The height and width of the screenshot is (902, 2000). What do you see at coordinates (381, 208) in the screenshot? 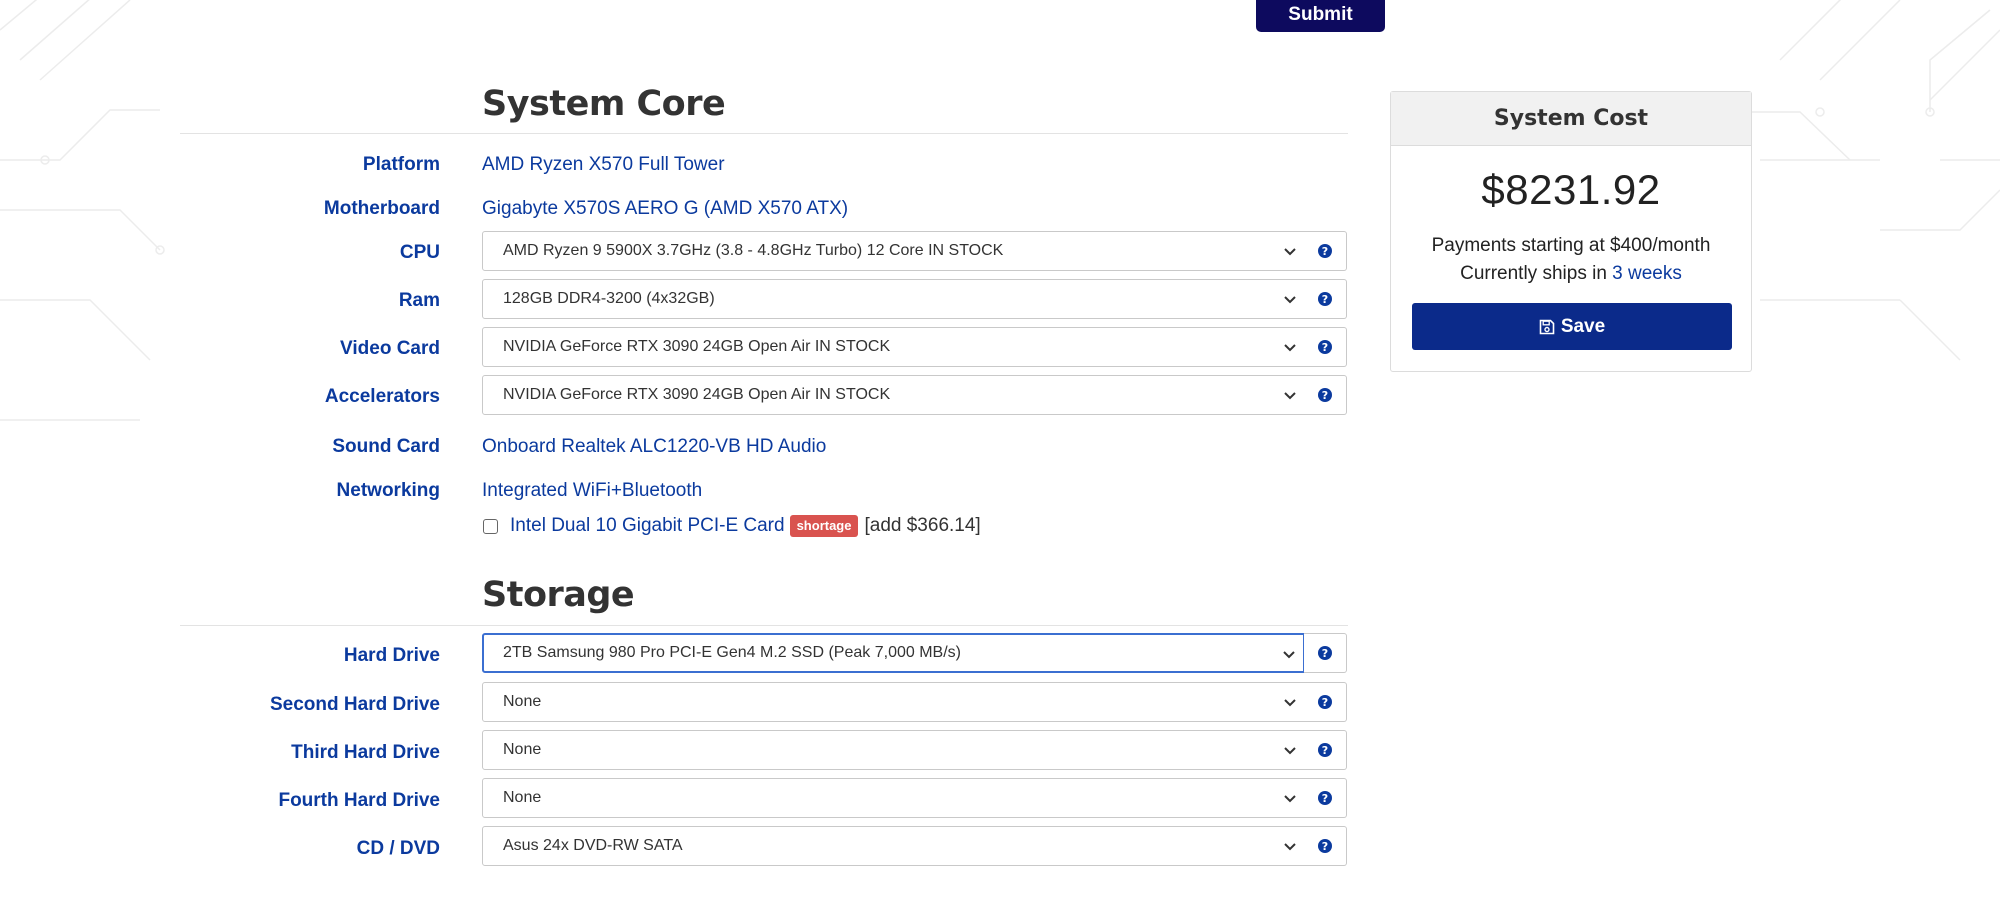
I see `motherboard-label: Motherboard` at bounding box center [381, 208].